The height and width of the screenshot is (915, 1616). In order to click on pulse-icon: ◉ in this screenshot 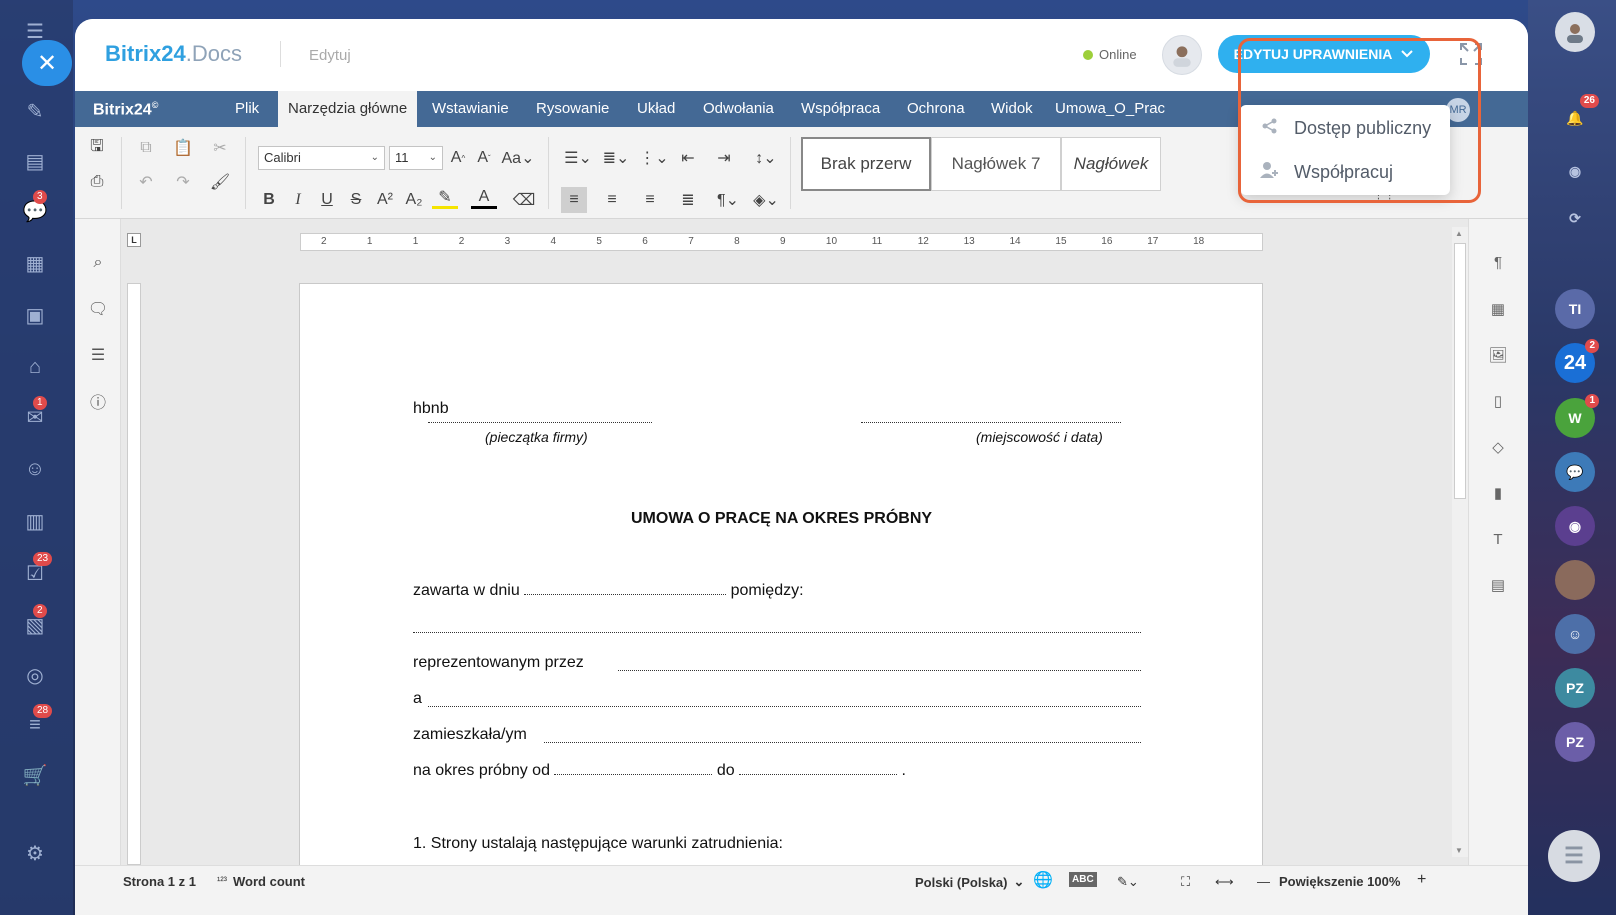, I will do `click(1575, 171)`.